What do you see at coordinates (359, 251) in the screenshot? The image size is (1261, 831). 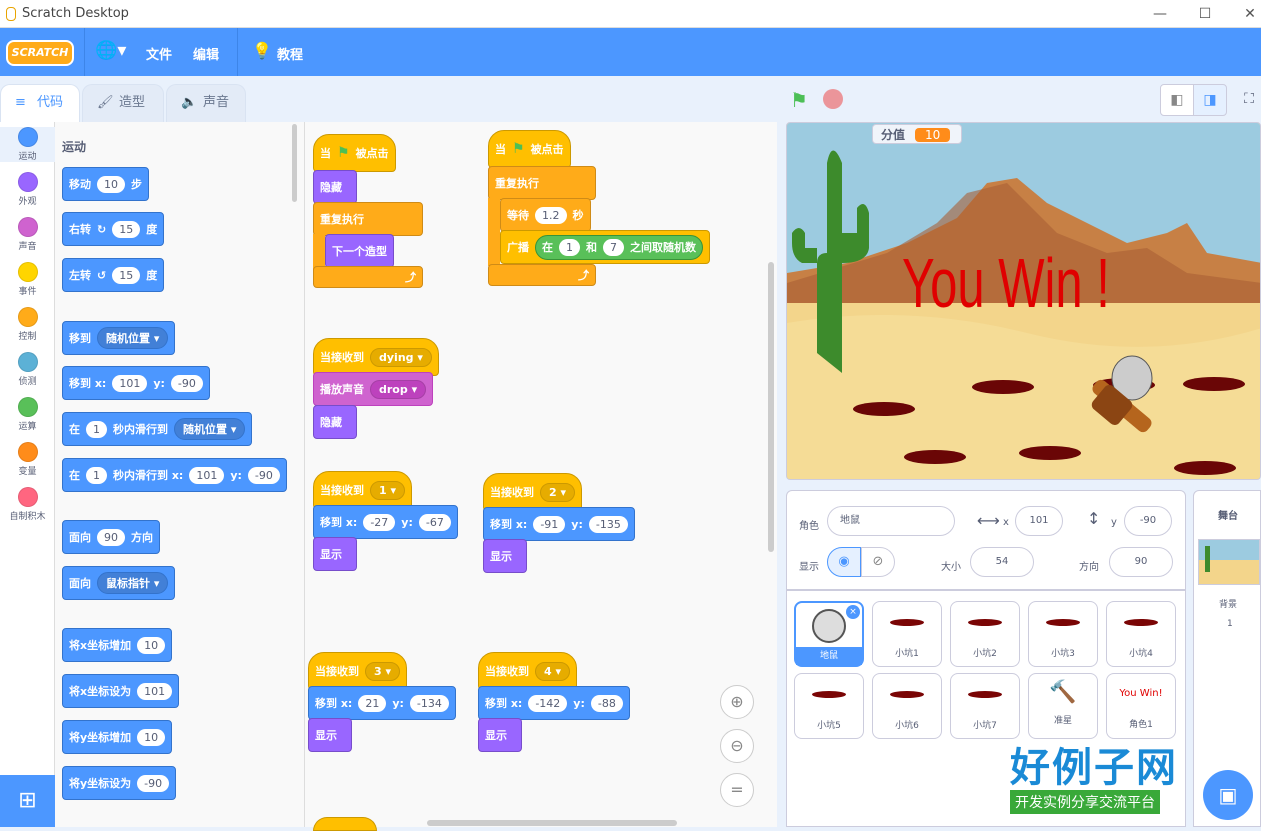 I see `script1-next-costume: 下一个造型` at bounding box center [359, 251].